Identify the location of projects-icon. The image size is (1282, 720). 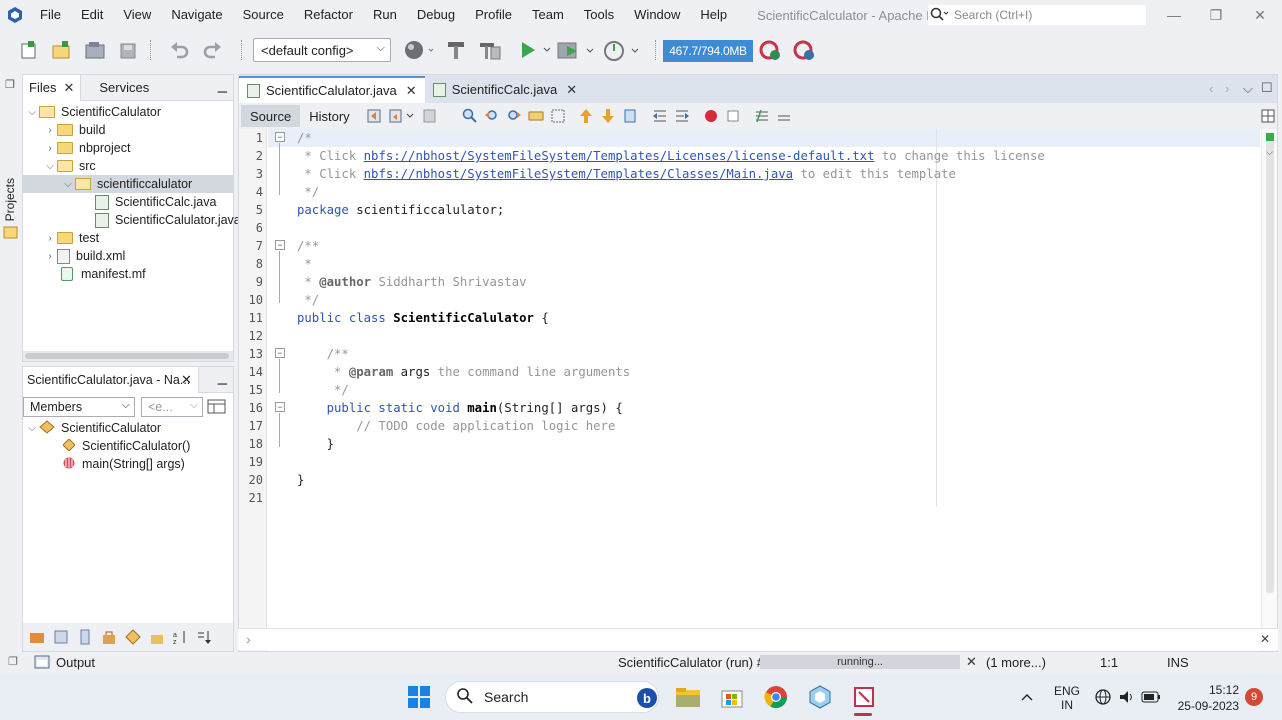
(11, 233).